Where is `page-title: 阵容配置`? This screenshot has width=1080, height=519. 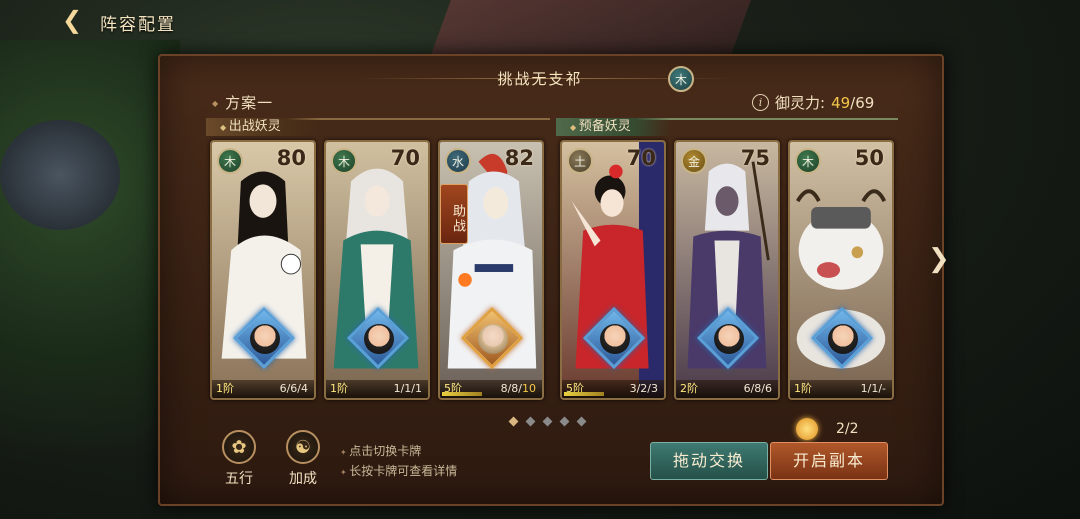
page-title: 阵容配置 is located at coordinates (138, 25).